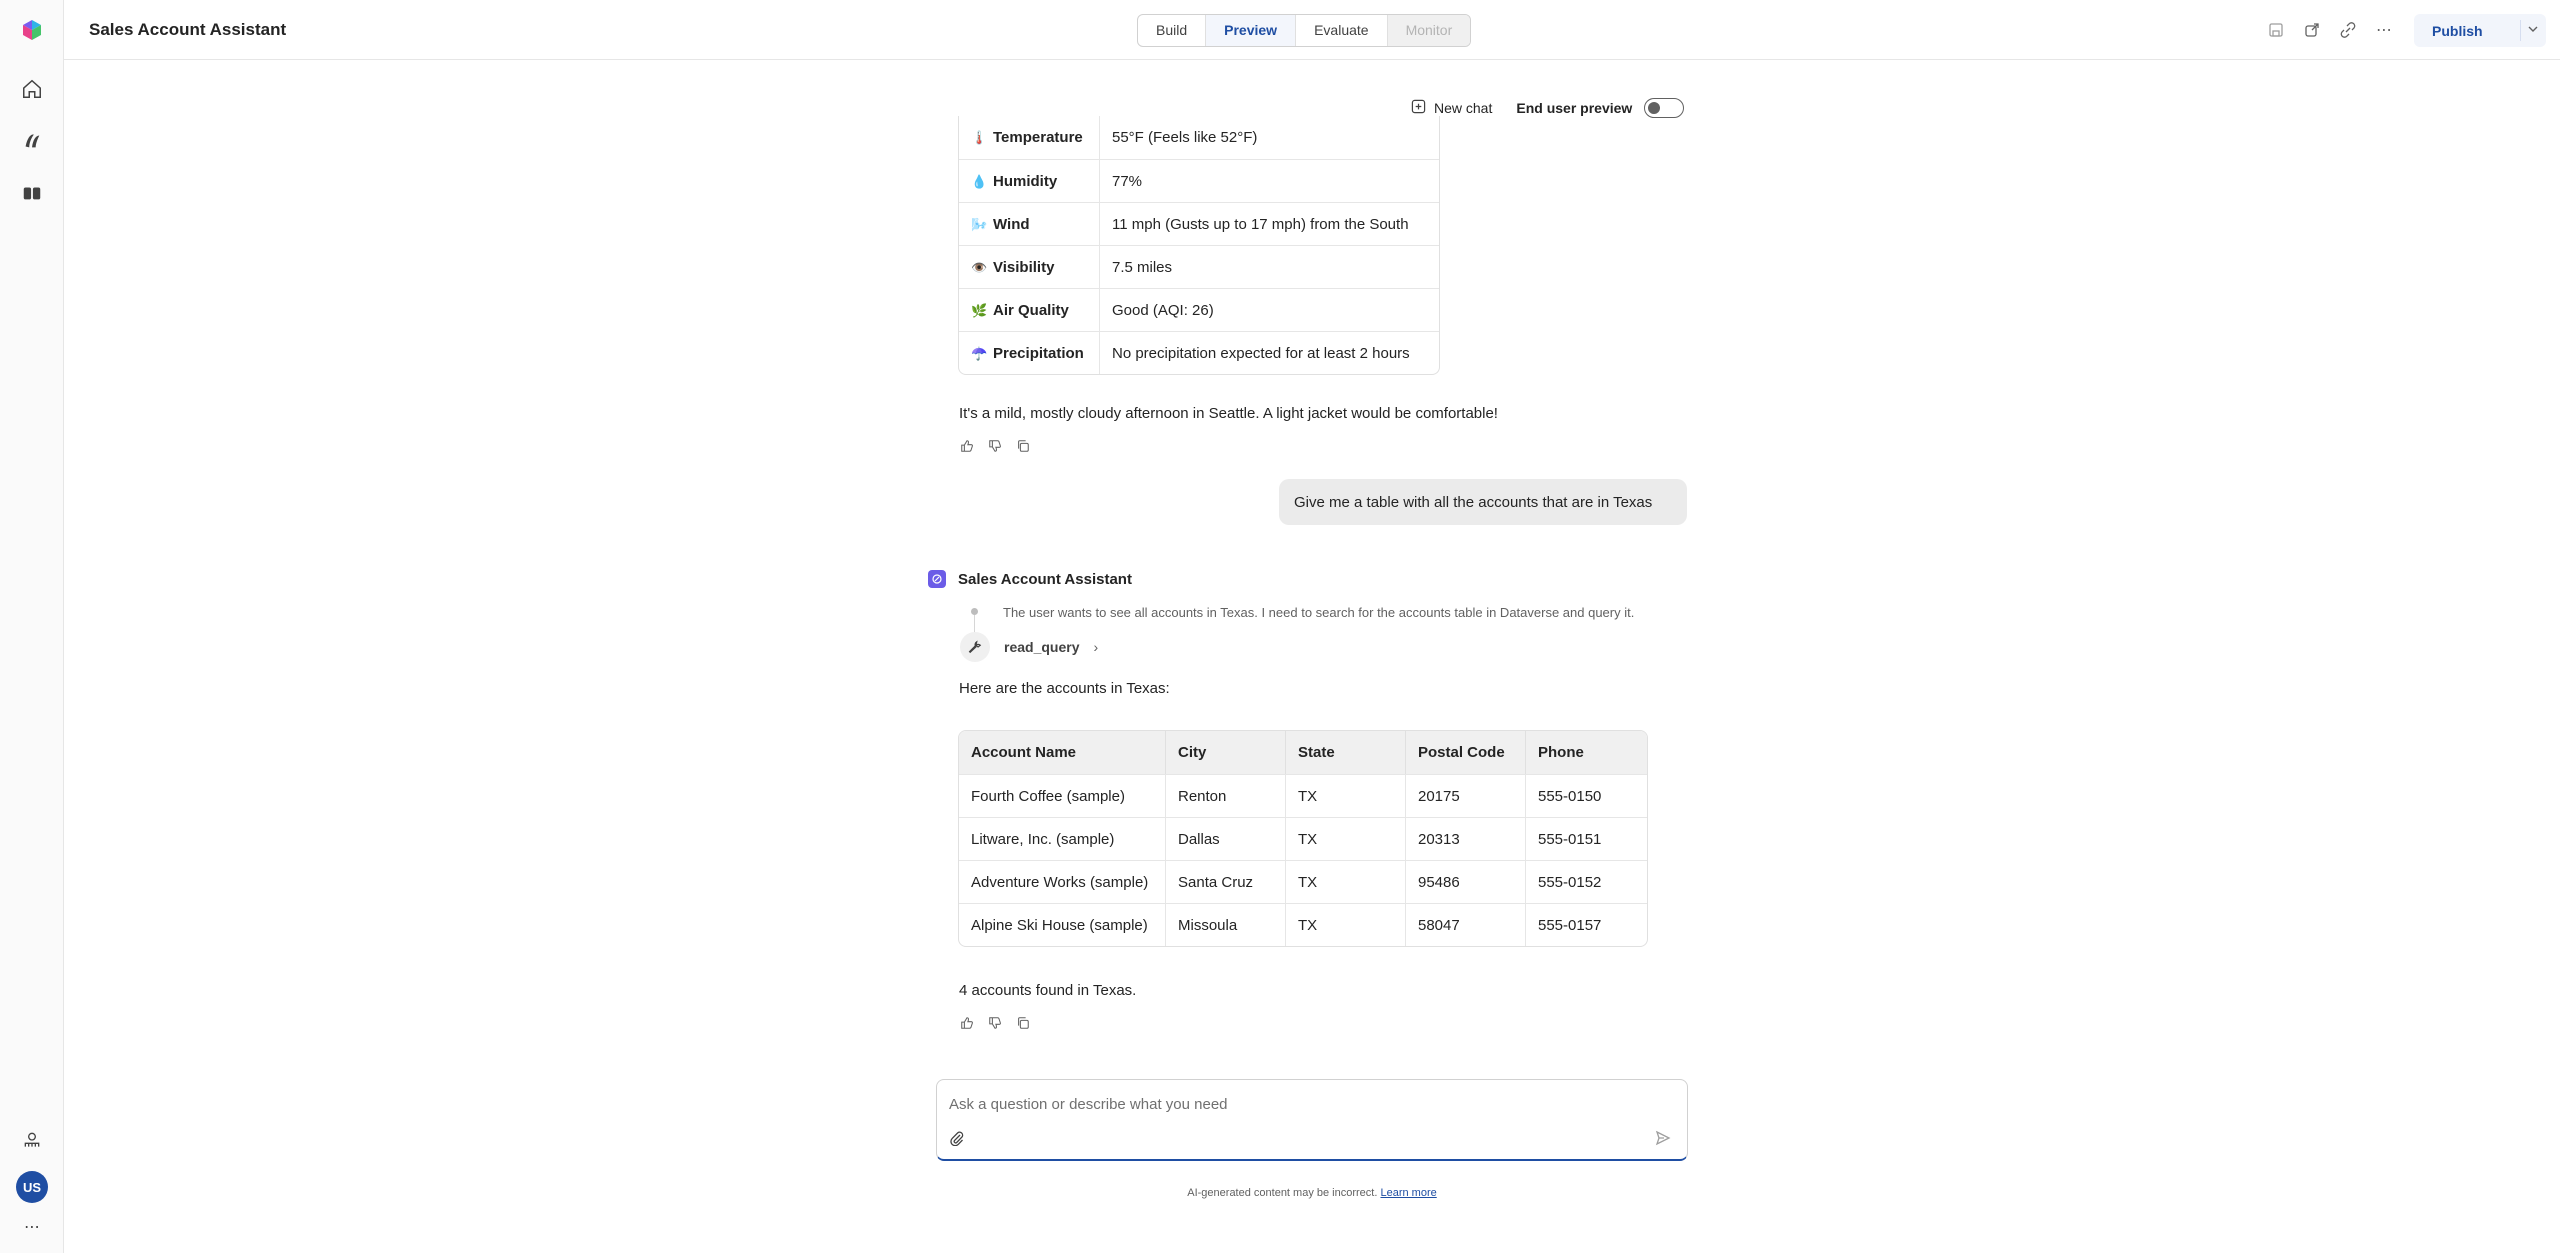 This screenshot has height=1253, width=2560. Describe the element at coordinates (1586, 881) in the screenshot. I see `cell-phone: 555-0152` at that location.